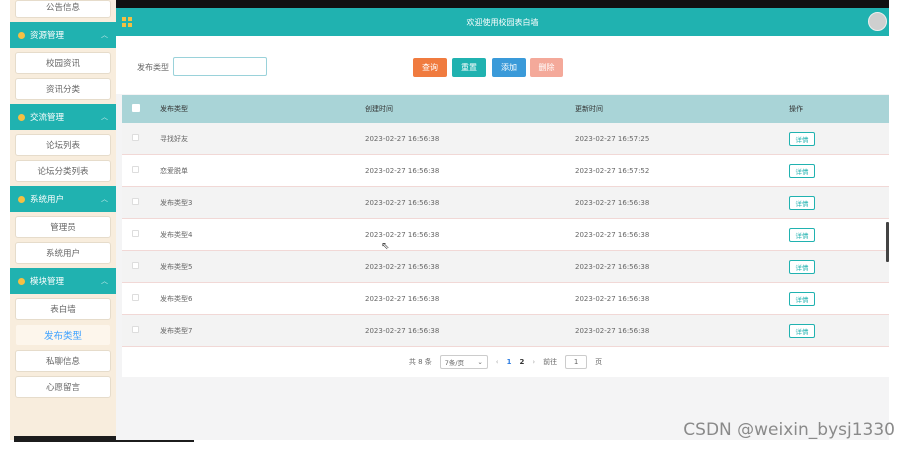  Describe the element at coordinates (63, 63) in the screenshot. I see `sidebar-item-campus-news: 校园资讯` at that location.